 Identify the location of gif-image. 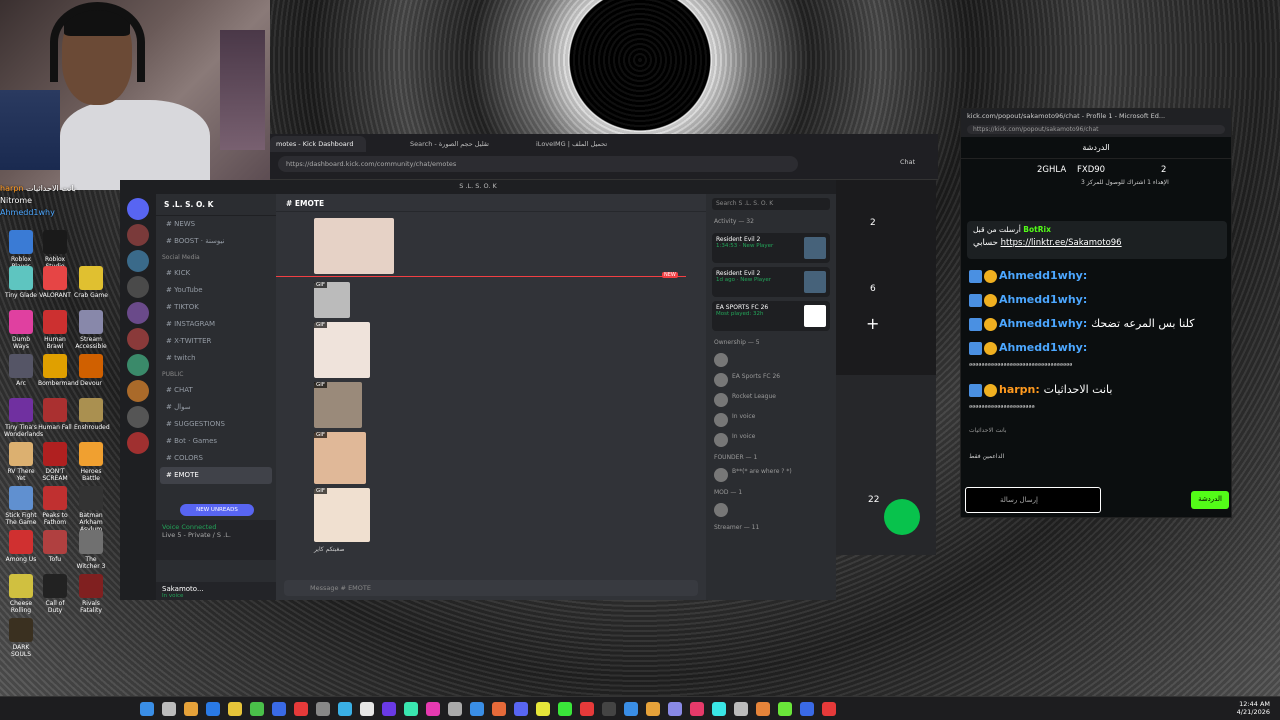
(354, 246).